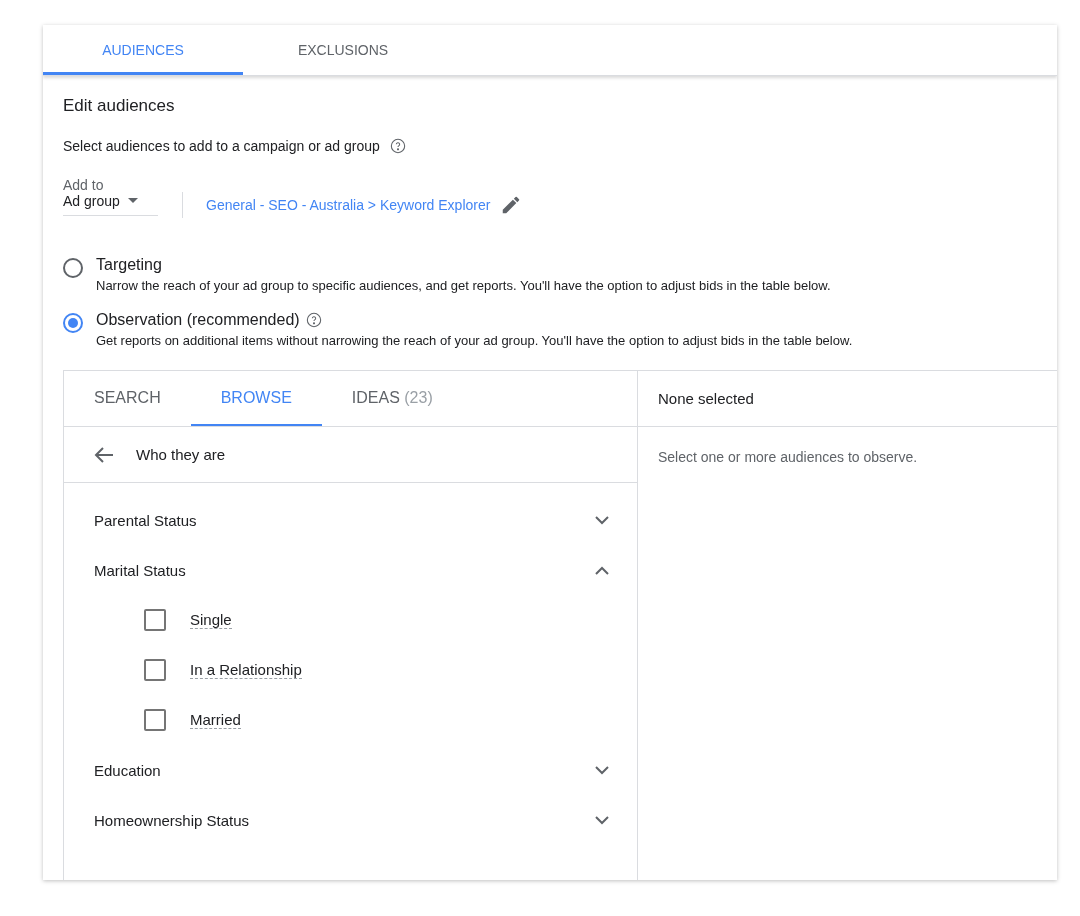 The width and height of the screenshot is (1080, 916). Describe the element at coordinates (104, 454) in the screenshot. I see `back-arrow-icon` at that location.